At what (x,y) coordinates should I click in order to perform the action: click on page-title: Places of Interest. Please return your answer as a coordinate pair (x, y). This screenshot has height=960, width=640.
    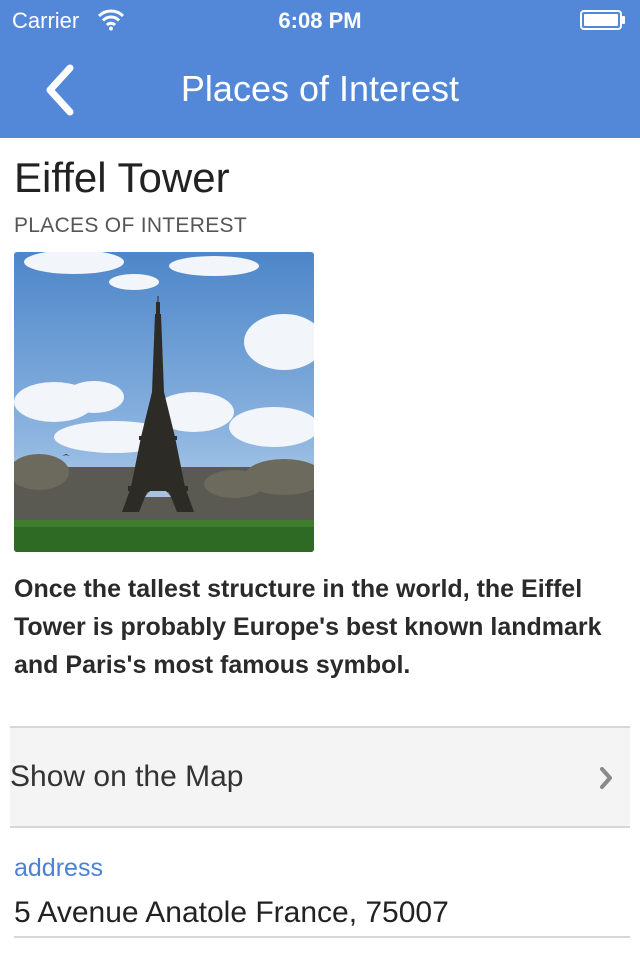
    Looking at the image, I should click on (320, 88).